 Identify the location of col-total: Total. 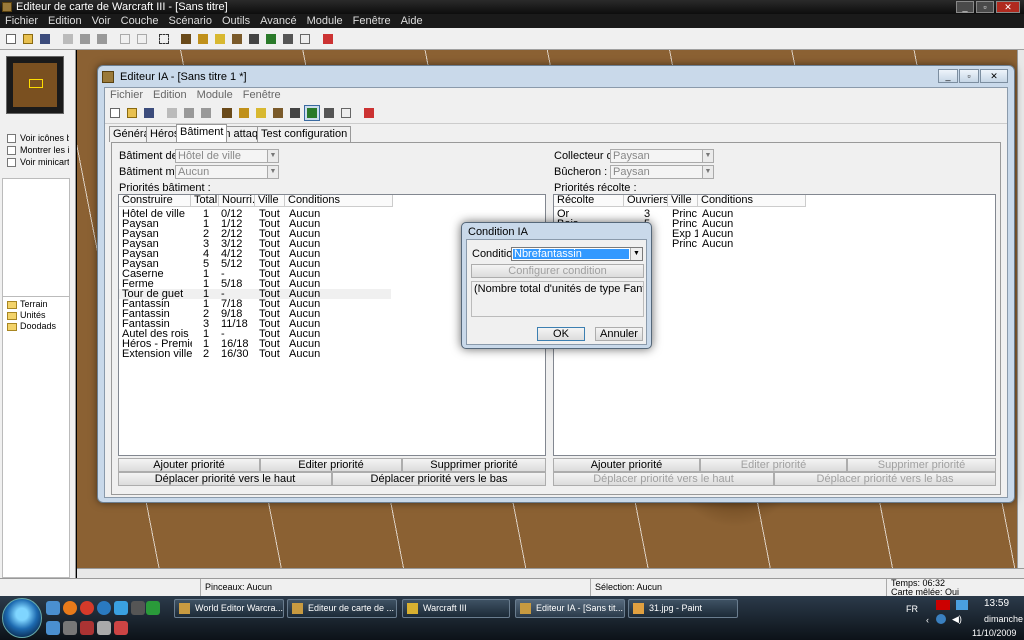
(205, 201).